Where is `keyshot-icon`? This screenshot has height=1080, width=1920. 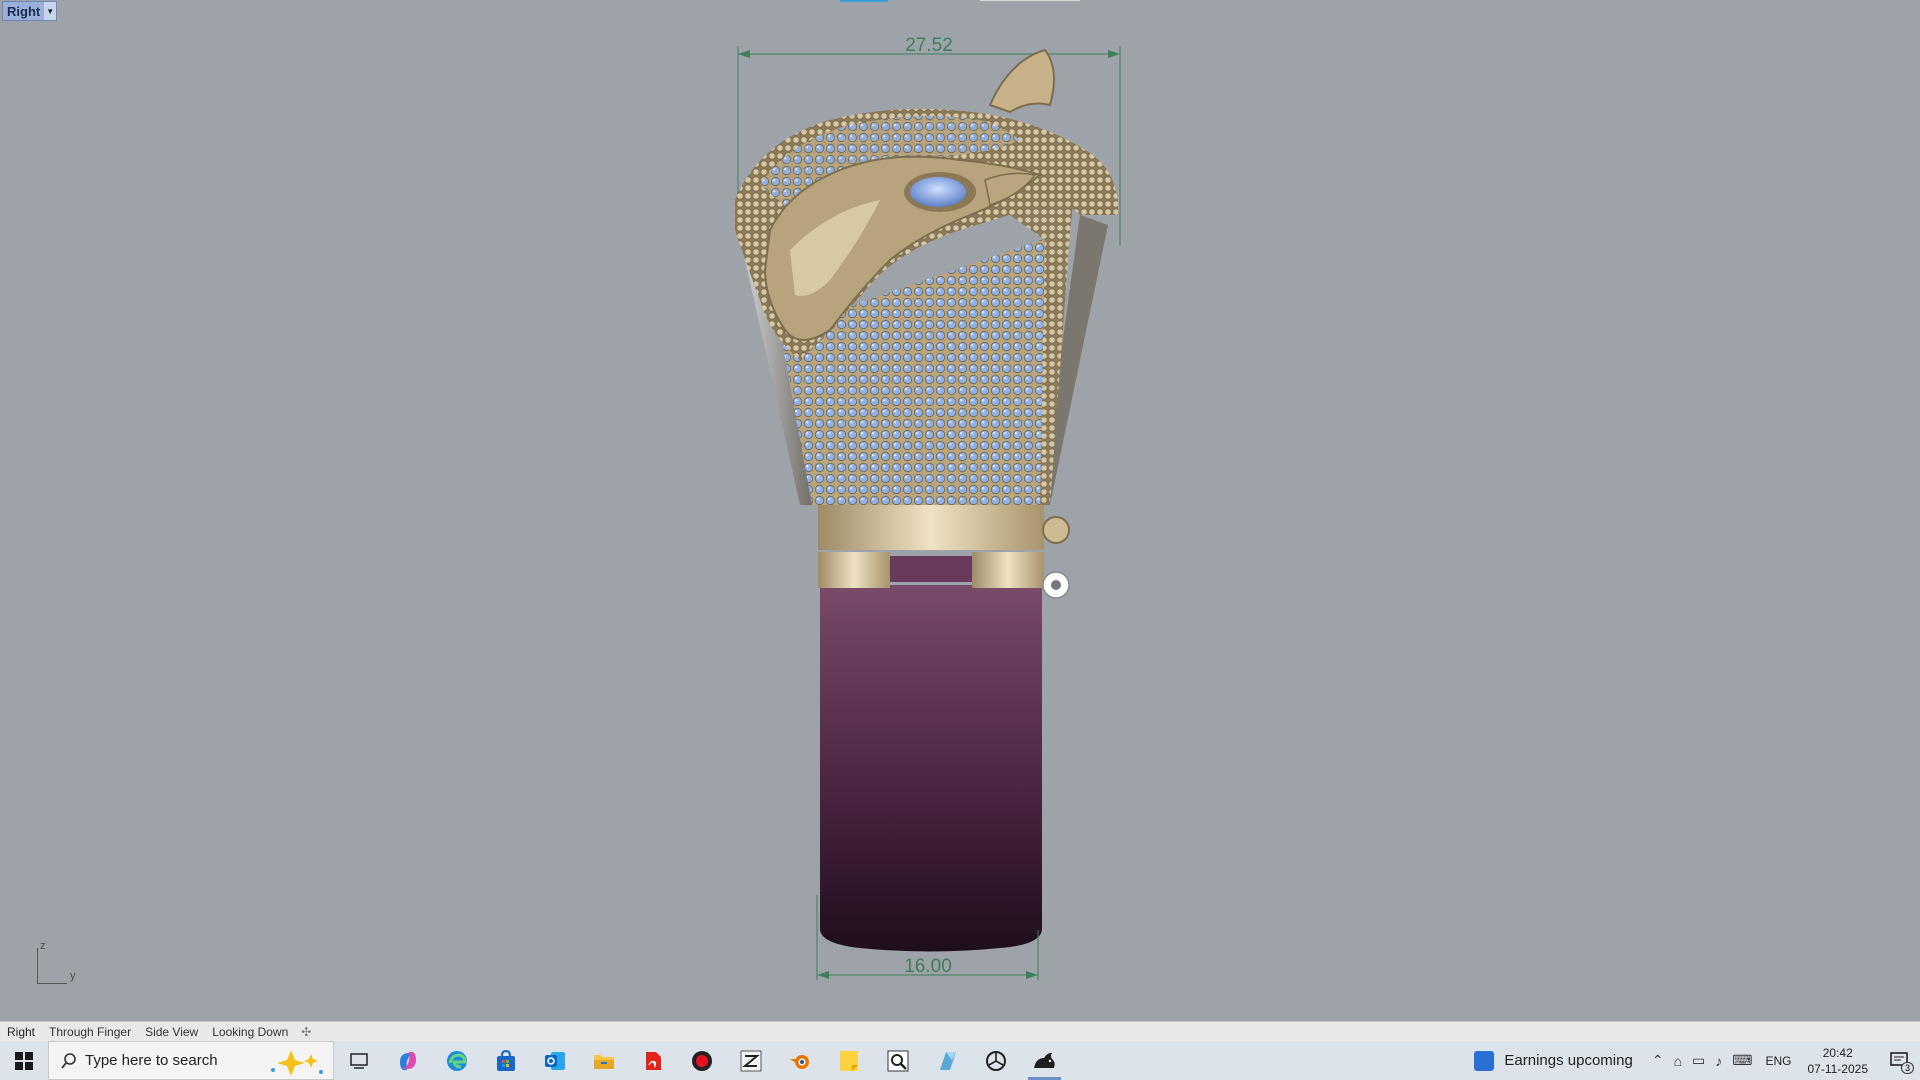 keyshot-icon is located at coordinates (947, 1060).